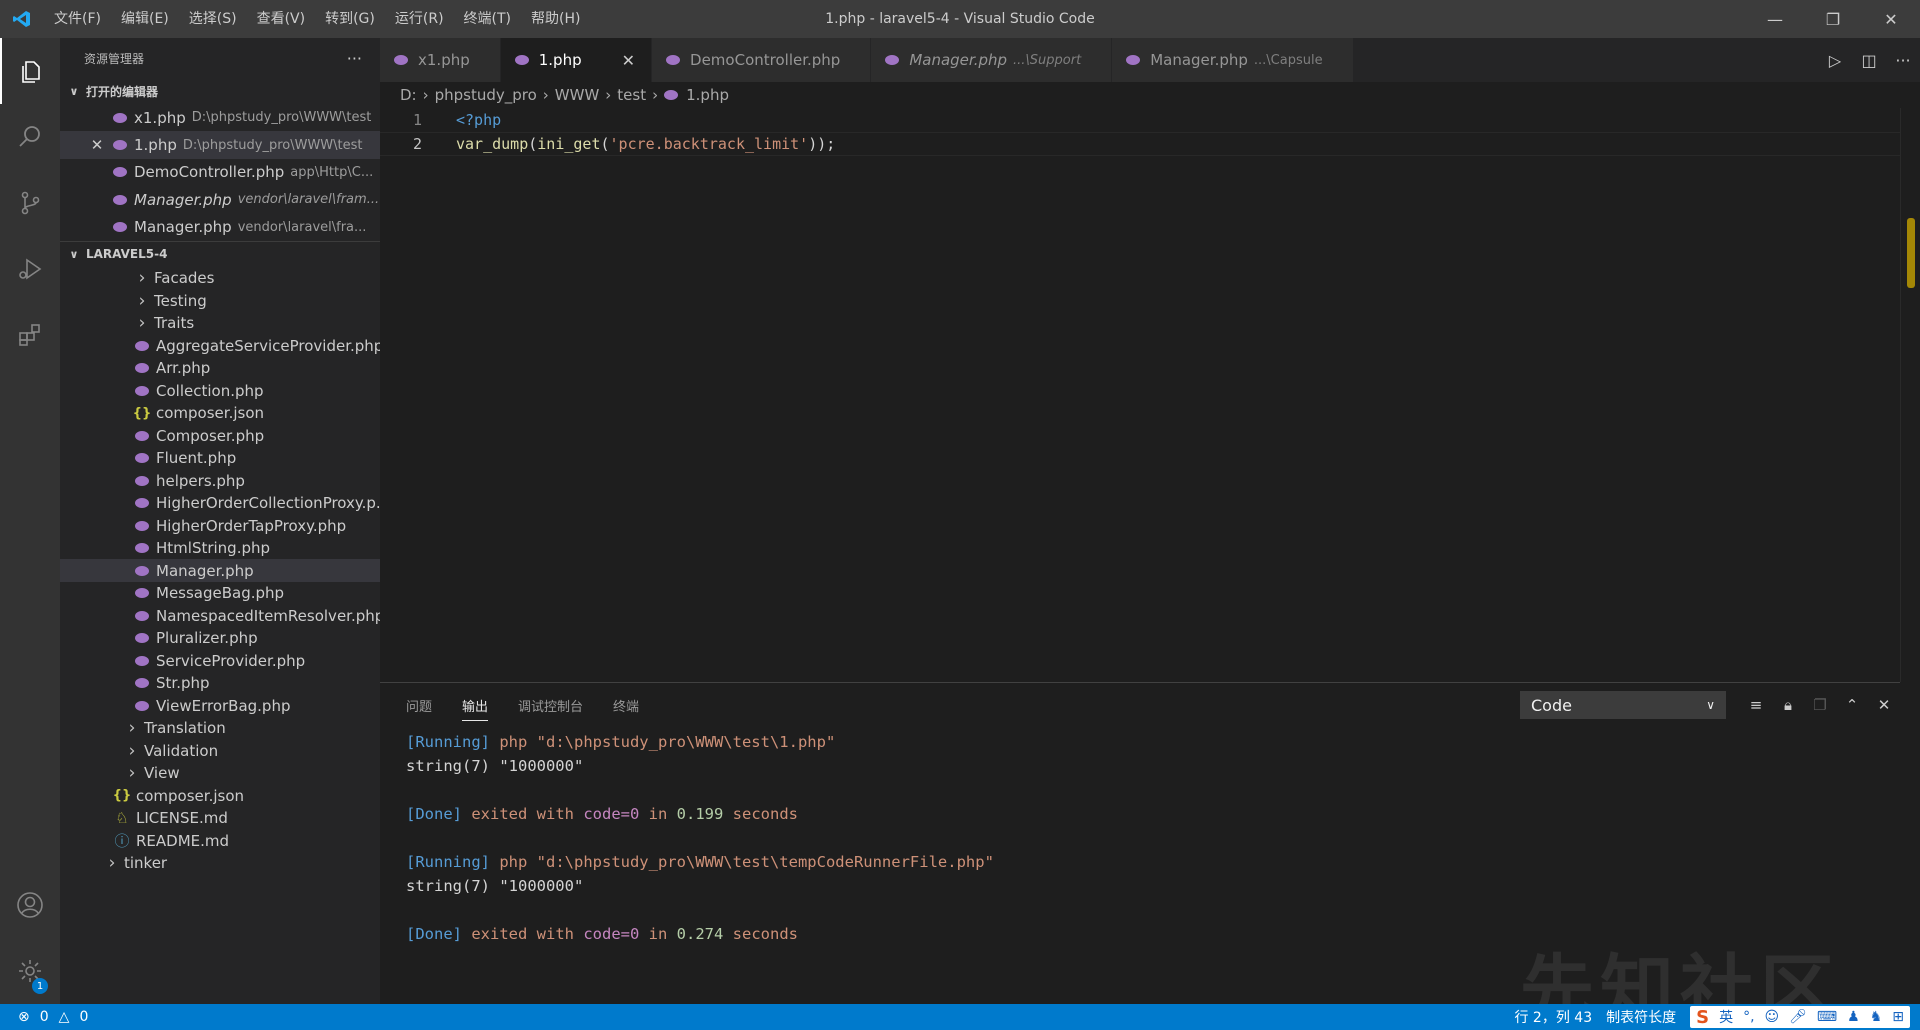 The height and width of the screenshot is (1030, 1920). I want to click on activity-bar: 1, so click(30, 521).